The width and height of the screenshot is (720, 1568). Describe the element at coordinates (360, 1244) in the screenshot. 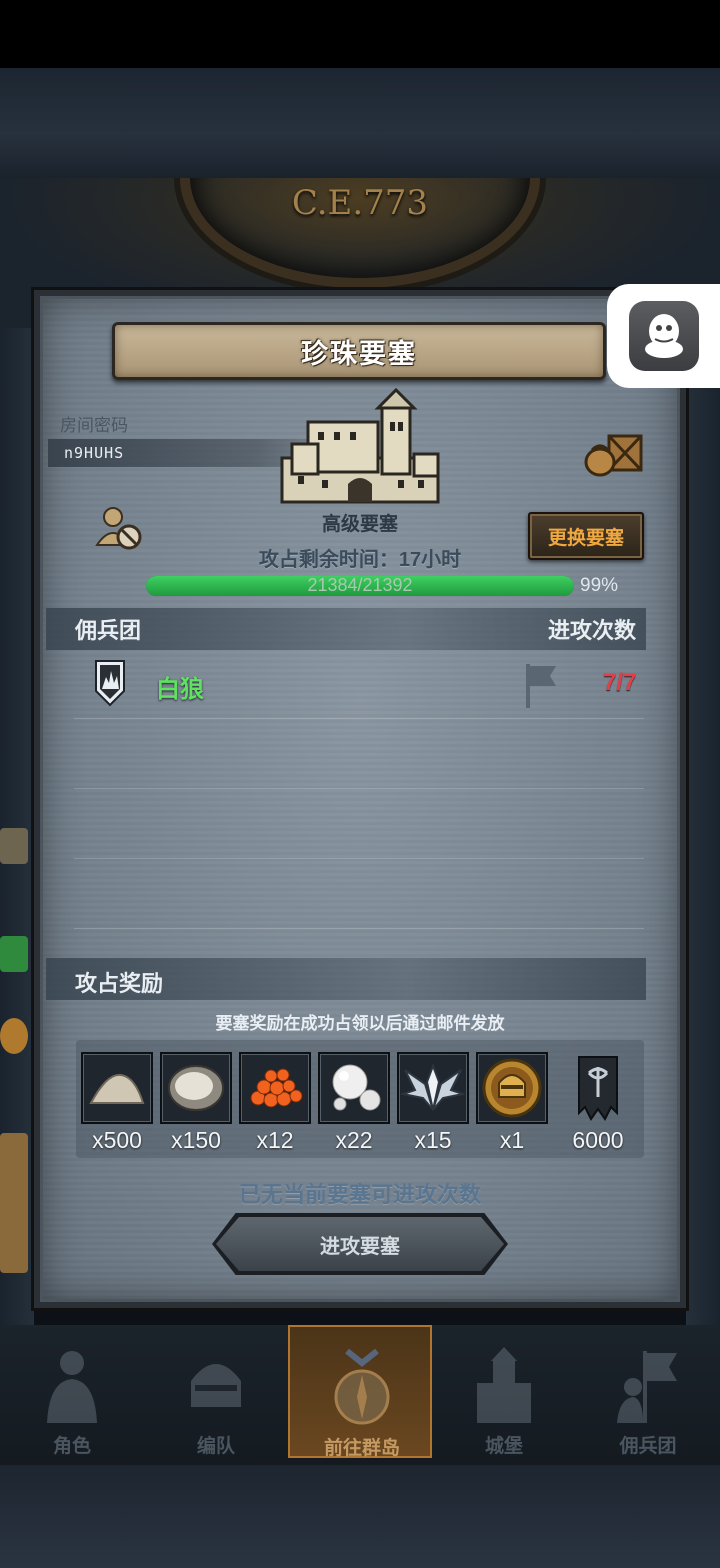

I see `attack-fortress-button: 进攻要塞` at that location.